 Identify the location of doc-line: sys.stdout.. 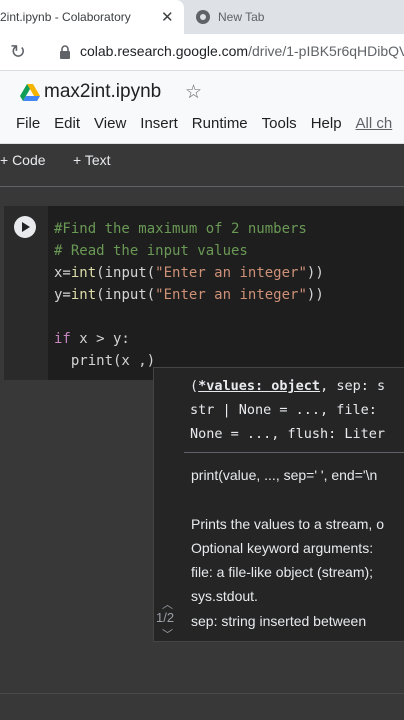
(224, 596).